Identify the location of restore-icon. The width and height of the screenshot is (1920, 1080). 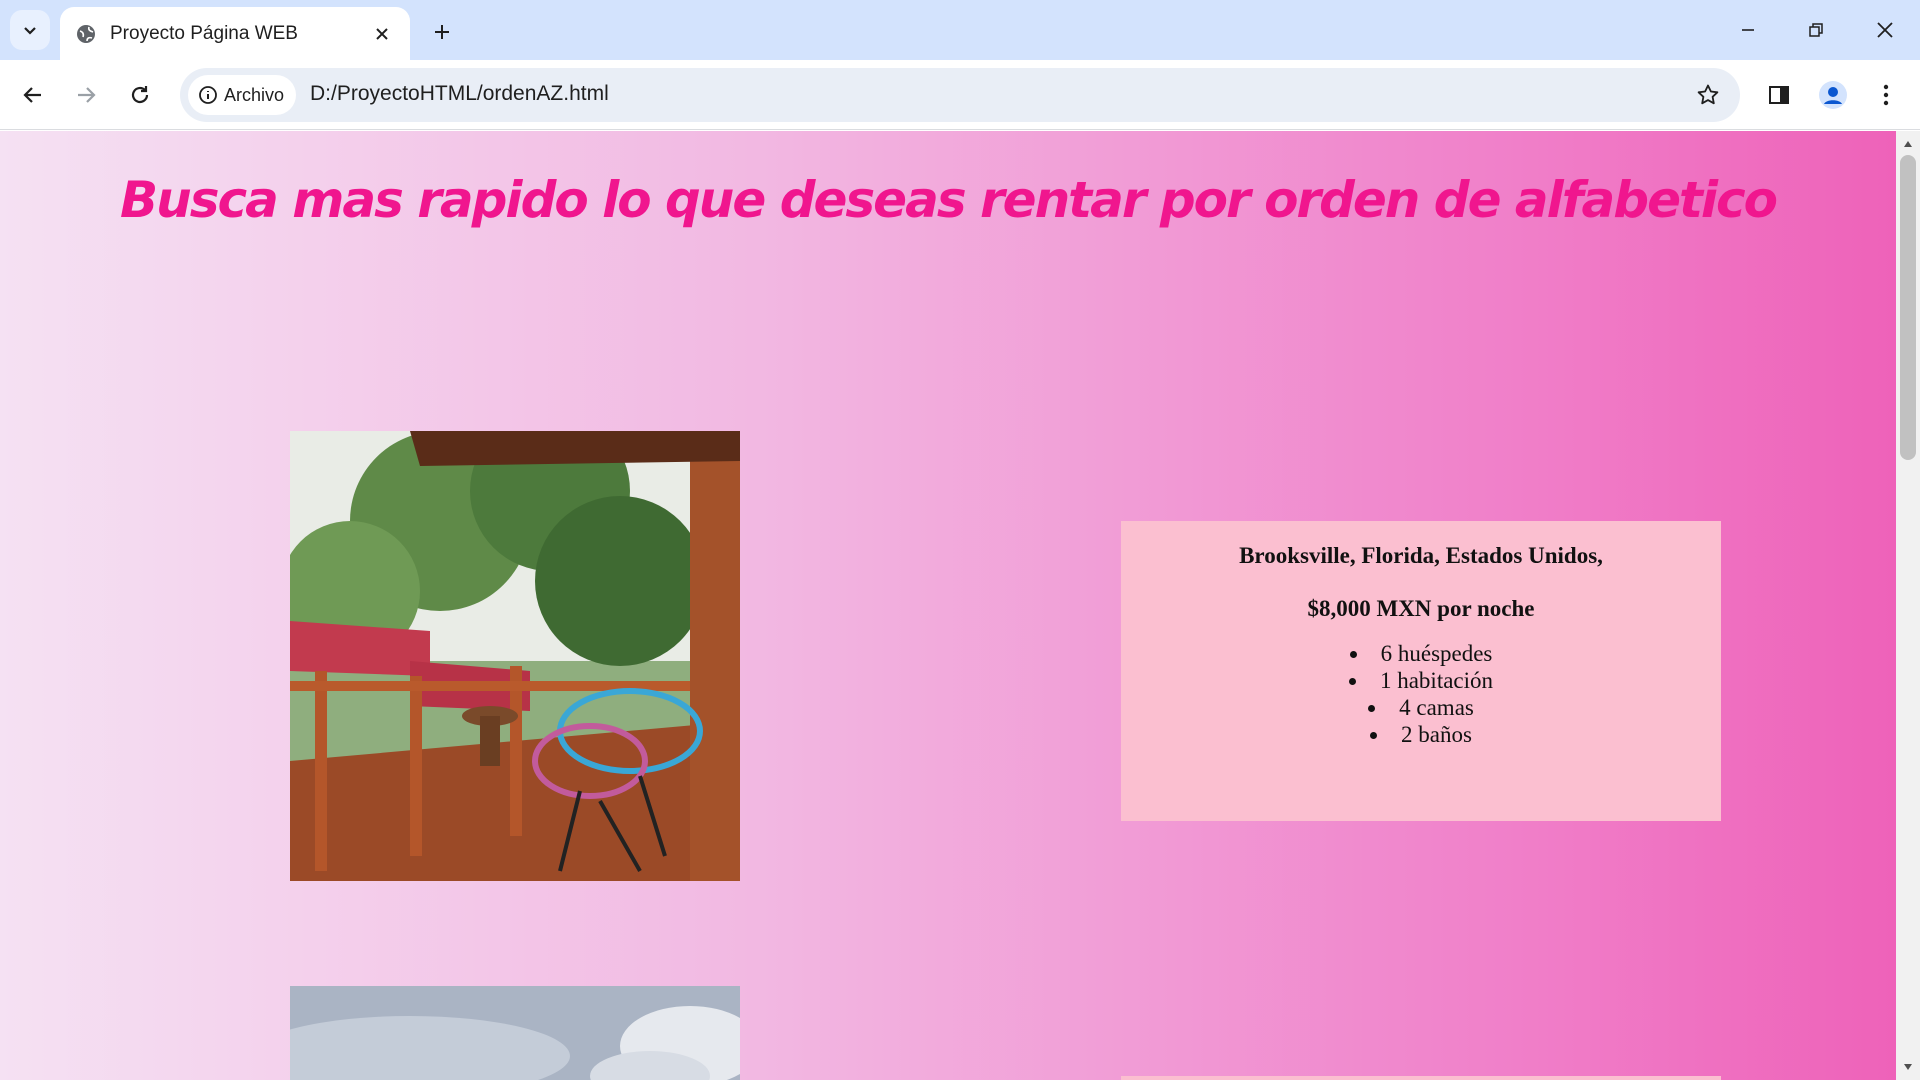
(1816, 30).